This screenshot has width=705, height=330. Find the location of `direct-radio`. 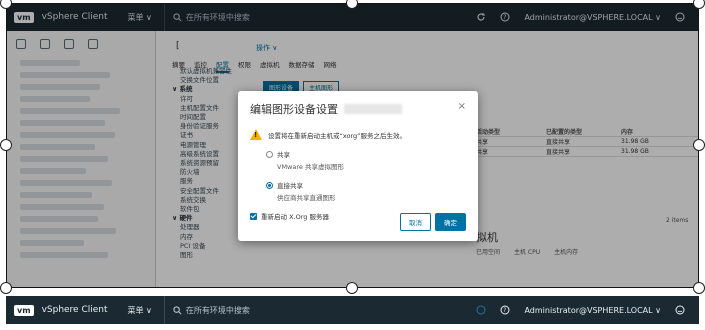

direct-radio is located at coordinates (269, 185).